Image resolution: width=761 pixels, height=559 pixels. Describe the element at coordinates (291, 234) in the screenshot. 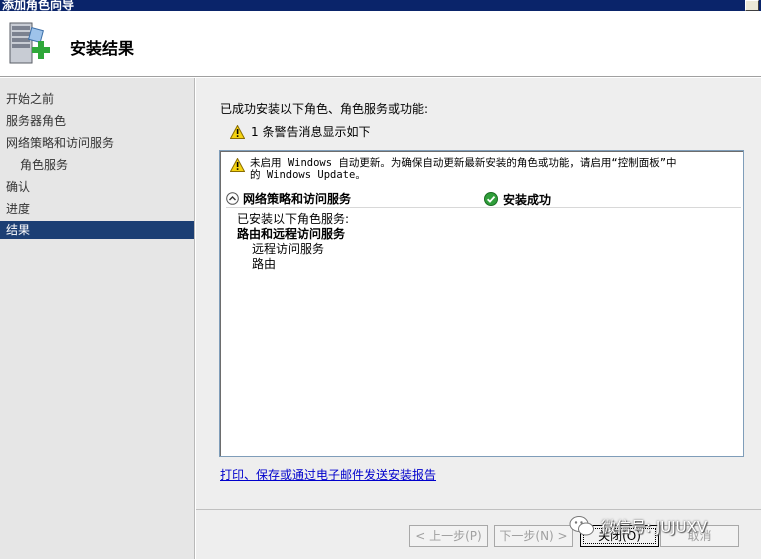

I see `service-group-name: 路由和远程访问服务` at that location.